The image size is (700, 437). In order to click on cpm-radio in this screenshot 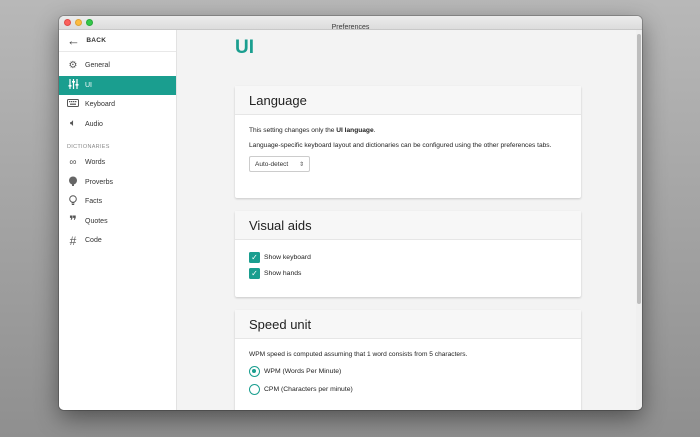, I will do `click(254, 389)`.